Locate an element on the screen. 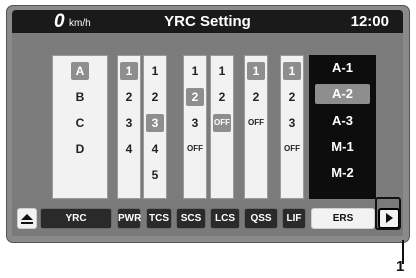 The image size is (416, 278). mode-list: A-1 A-2 A-3 M-1 M-2 is located at coordinates (342, 127).